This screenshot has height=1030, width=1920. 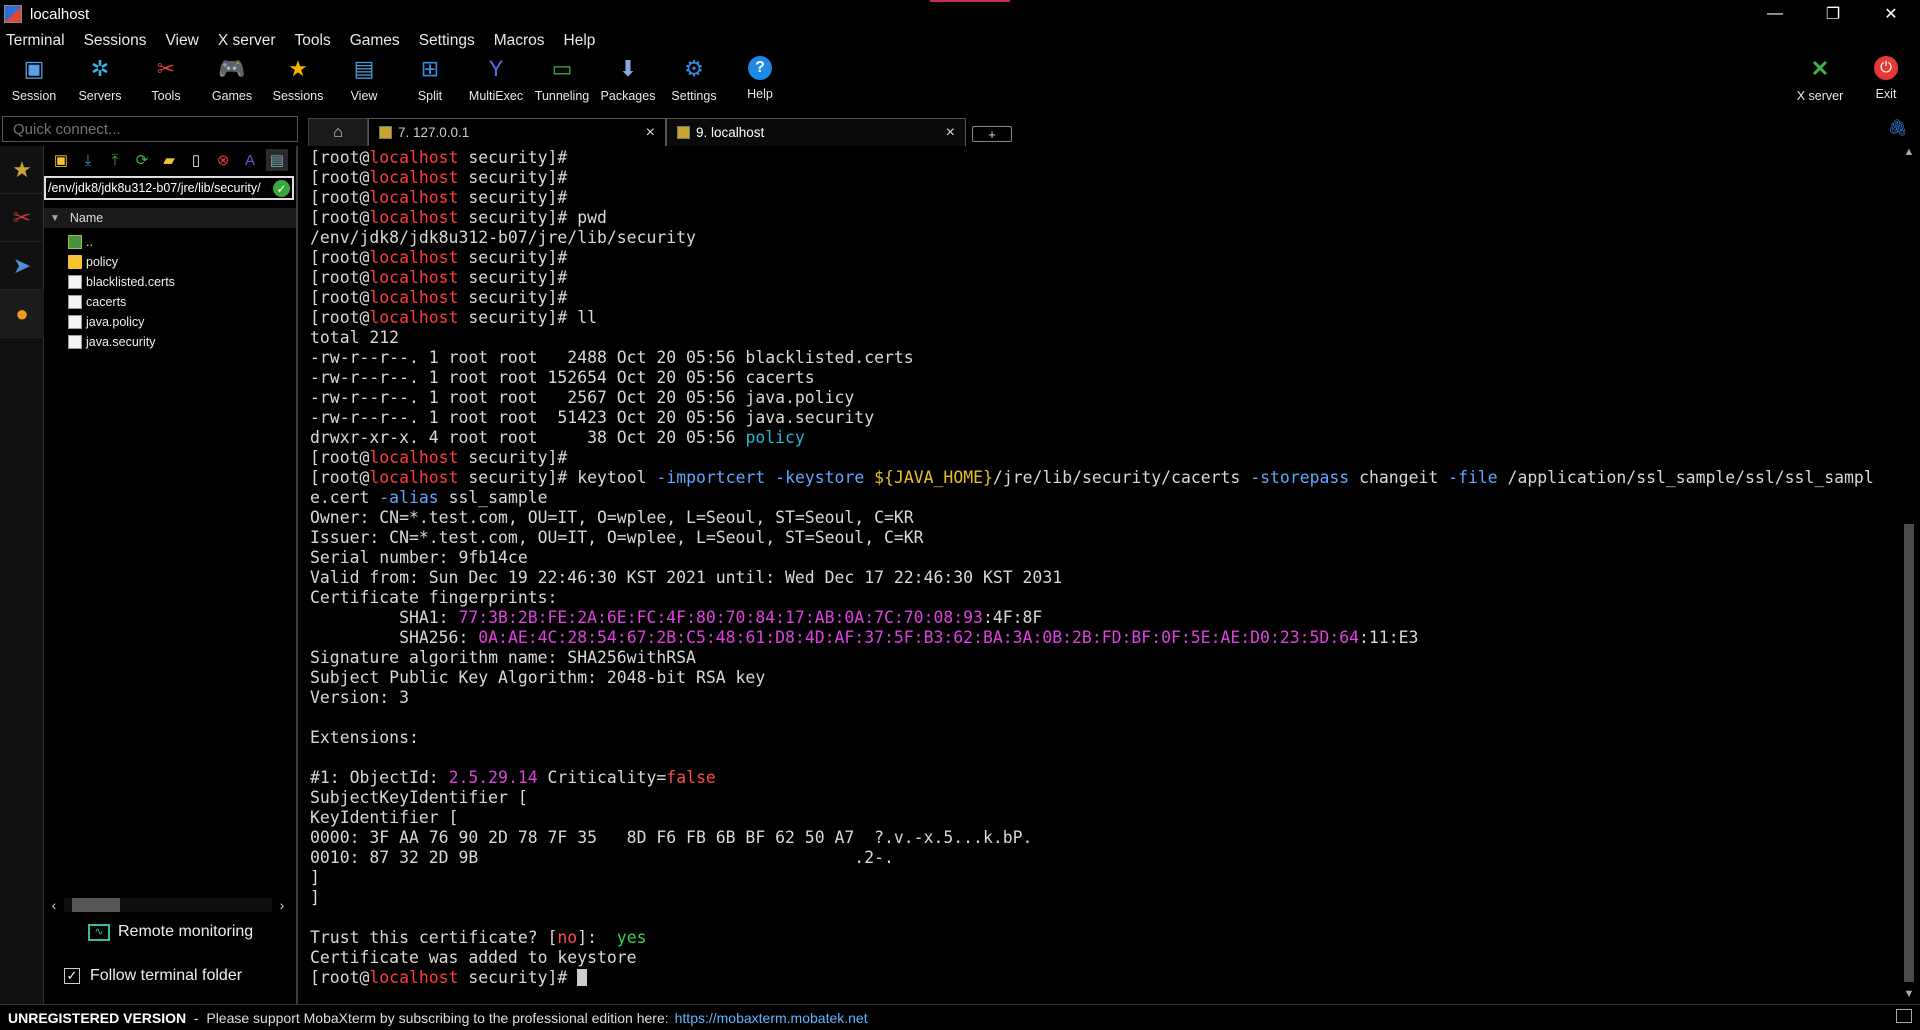 What do you see at coordinates (496, 79) in the screenshot?
I see `multiexec-button: Y MultiExec` at bounding box center [496, 79].